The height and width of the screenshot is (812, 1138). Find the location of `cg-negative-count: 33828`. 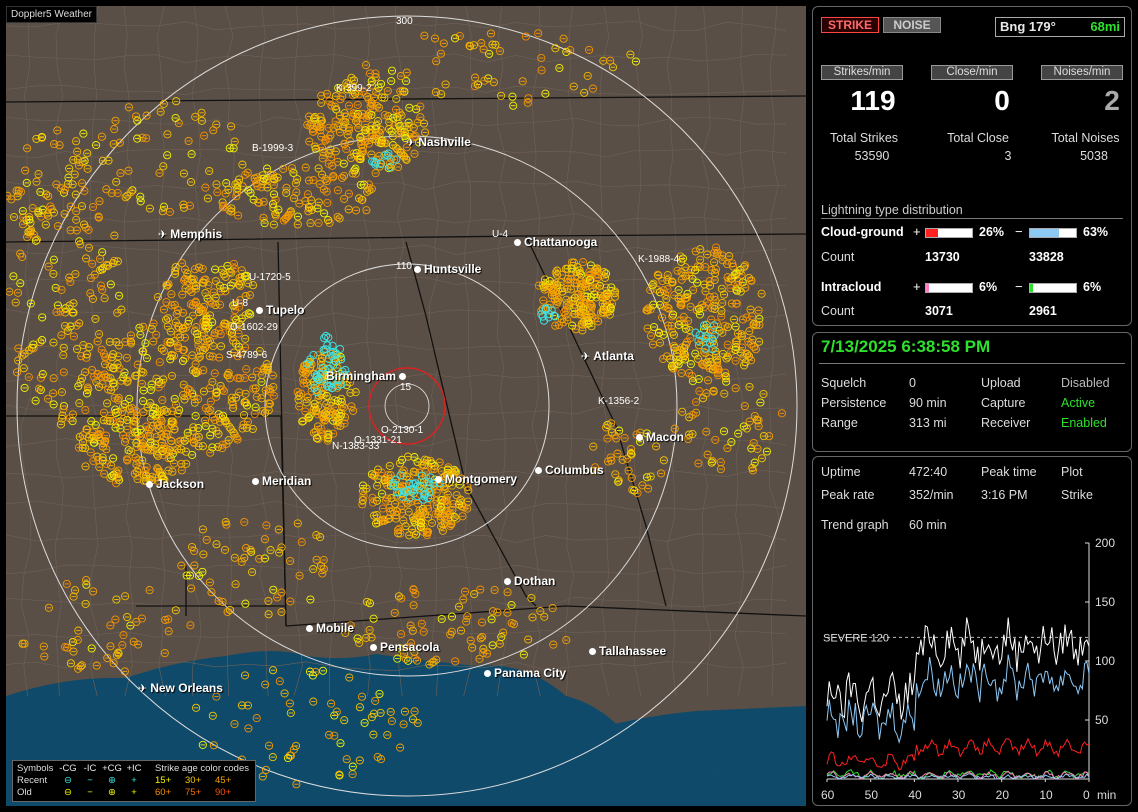

cg-negative-count: 33828 is located at coordinates (1046, 257).